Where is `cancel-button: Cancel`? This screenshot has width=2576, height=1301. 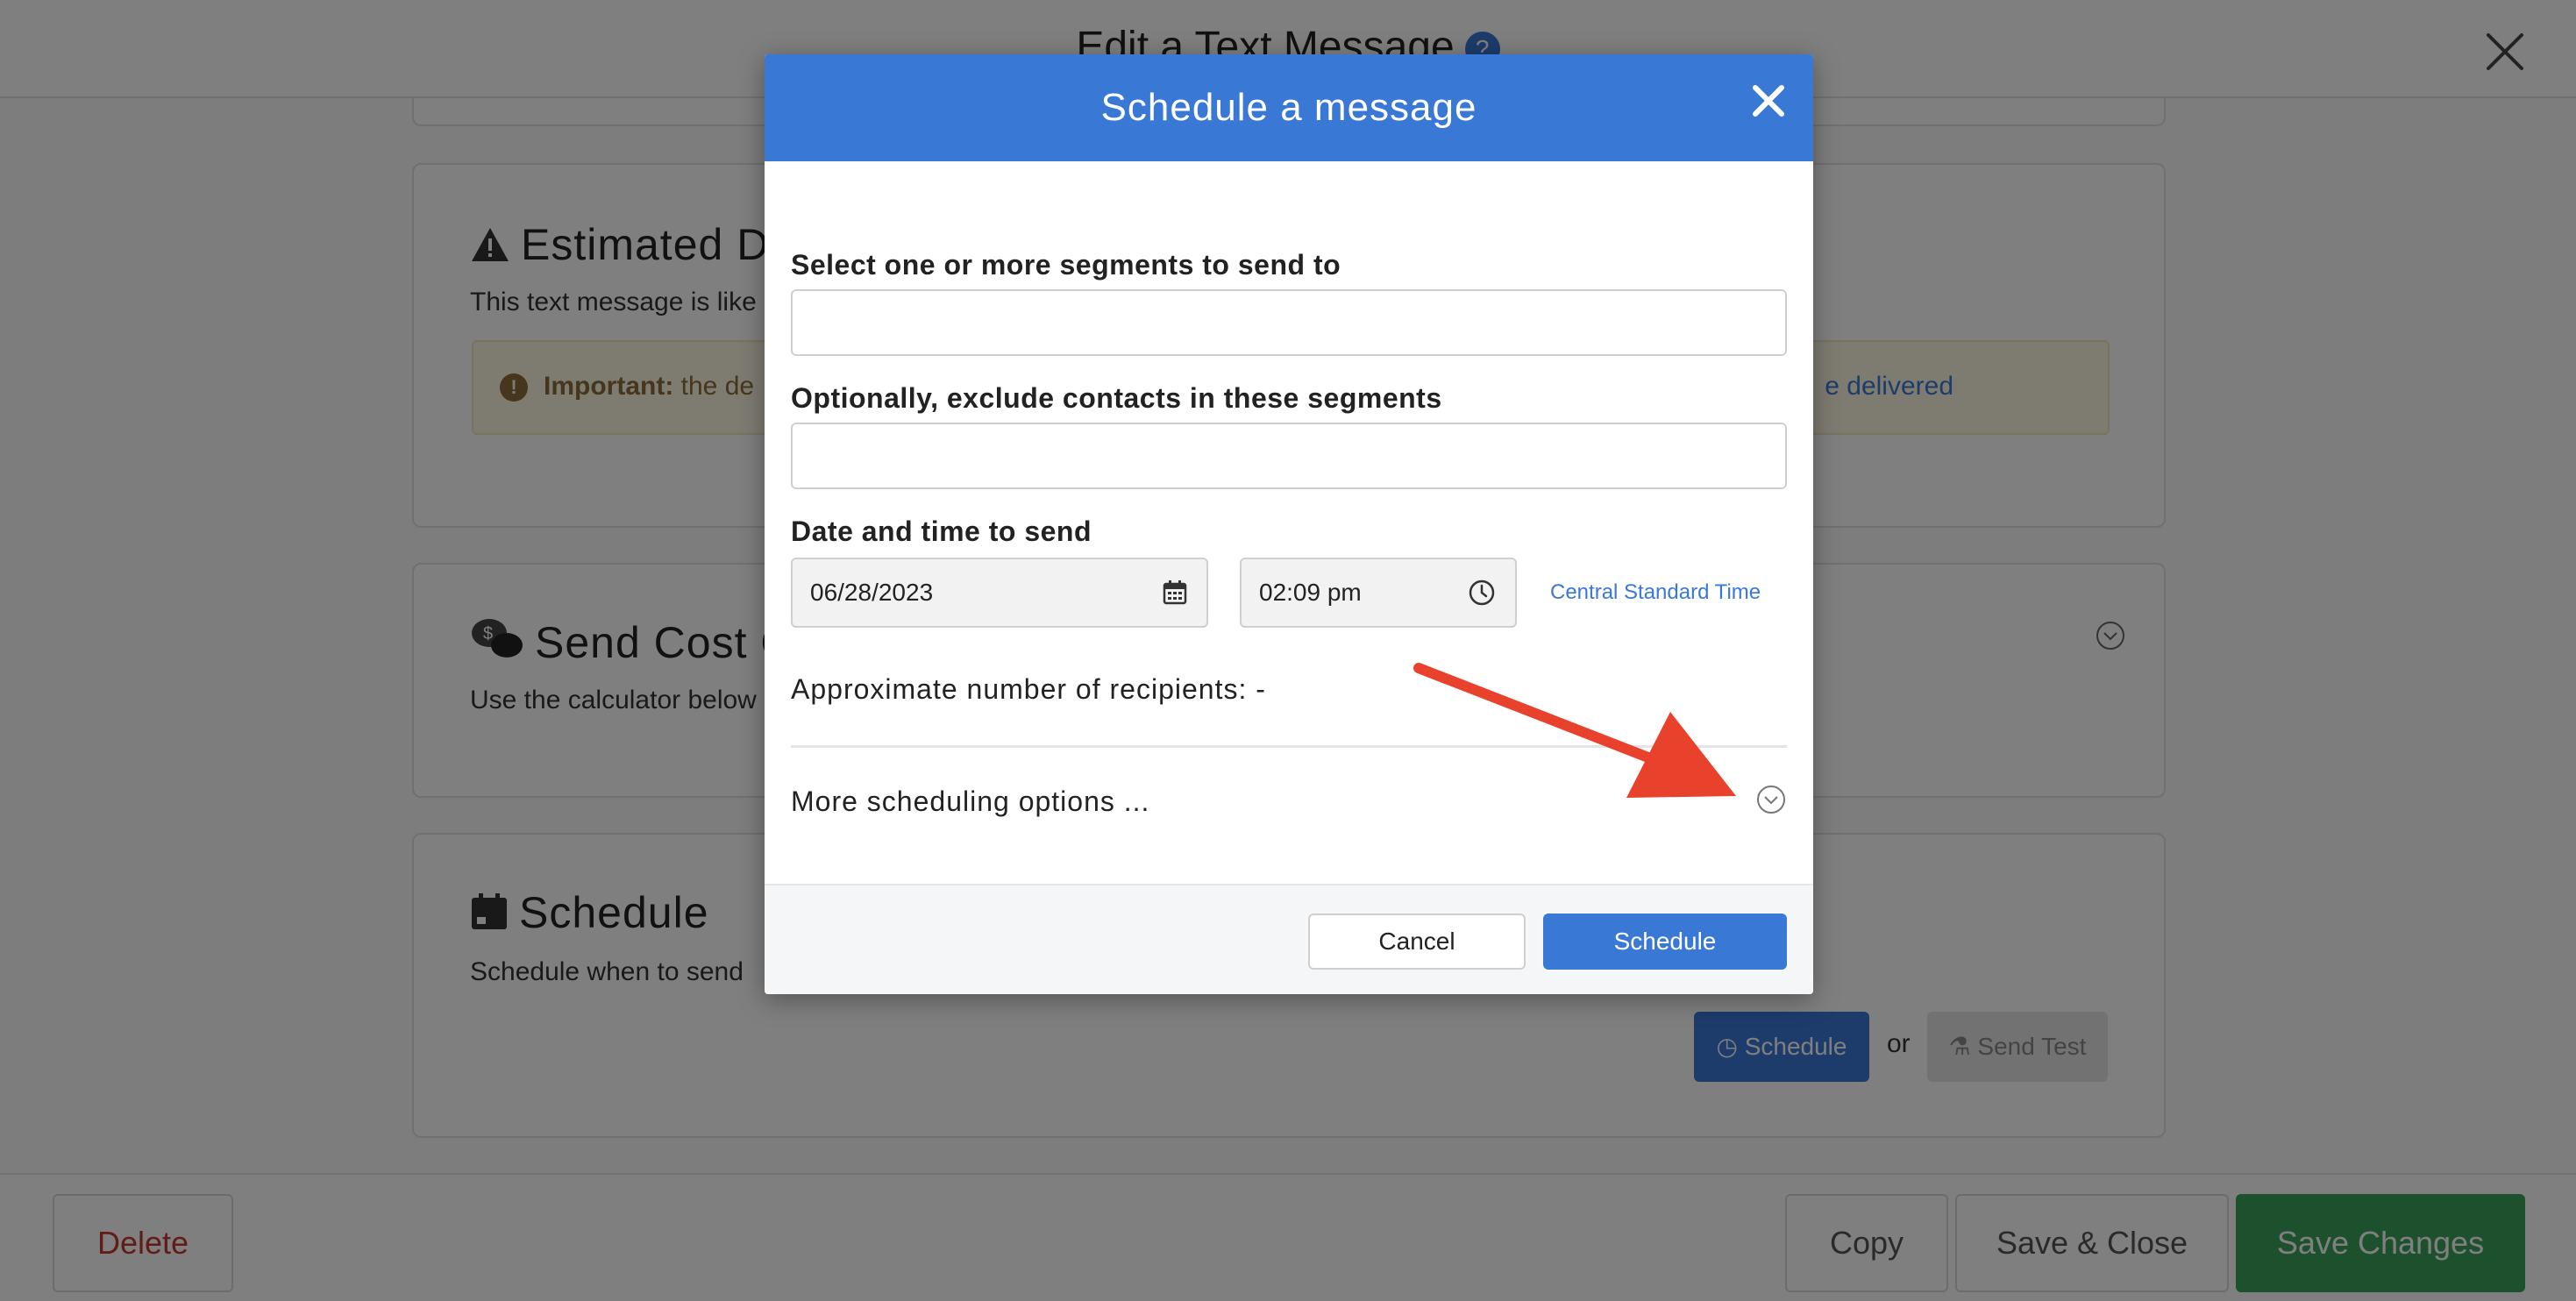 cancel-button: Cancel is located at coordinates (1417, 942).